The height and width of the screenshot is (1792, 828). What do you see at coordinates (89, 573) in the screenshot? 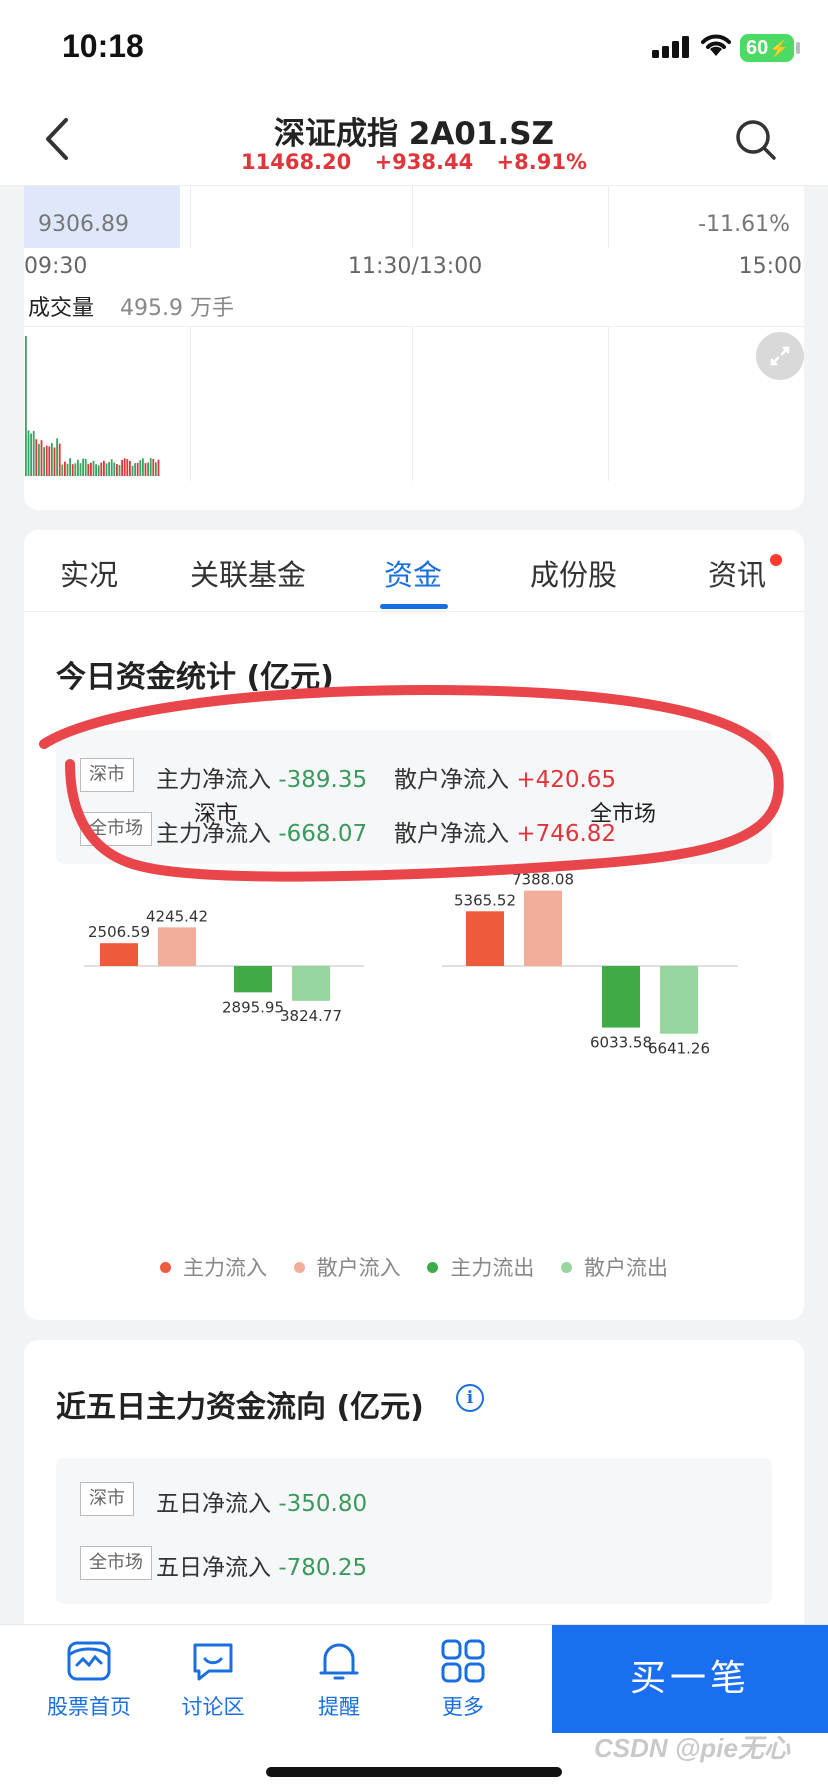
I see `tab-live: 实况` at bounding box center [89, 573].